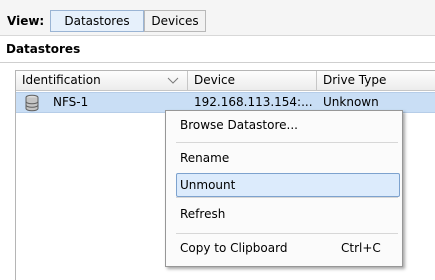  What do you see at coordinates (217, 18) in the screenshot?
I see `view-toolbar: View: Datastores Devices` at bounding box center [217, 18].